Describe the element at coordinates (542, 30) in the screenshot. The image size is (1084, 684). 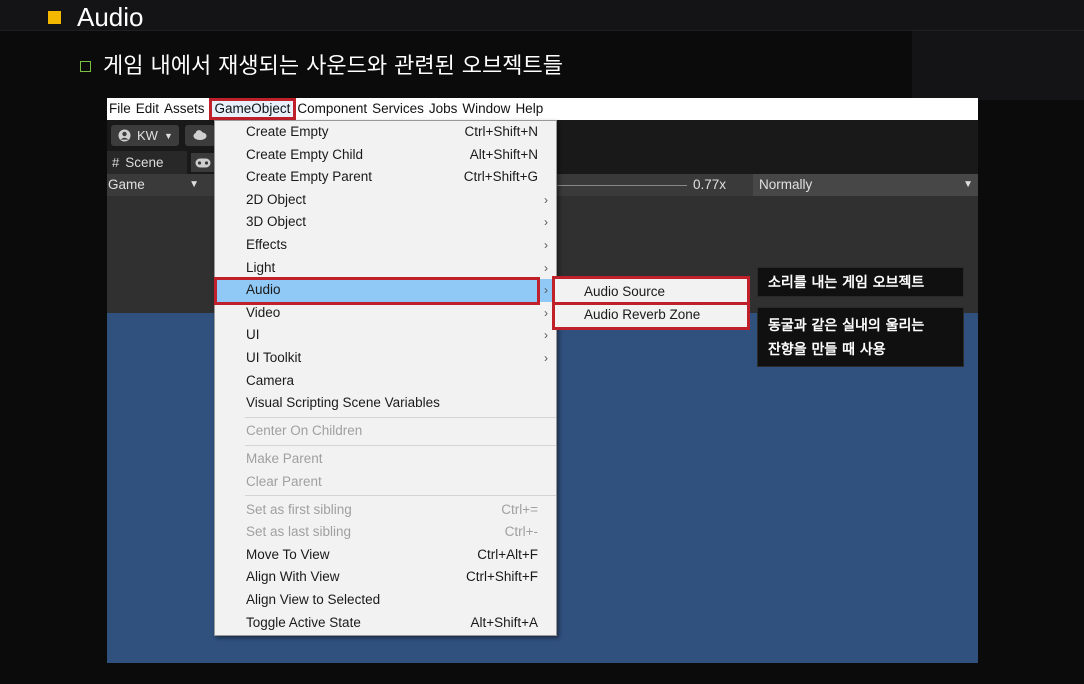
I see `background-divider` at that location.